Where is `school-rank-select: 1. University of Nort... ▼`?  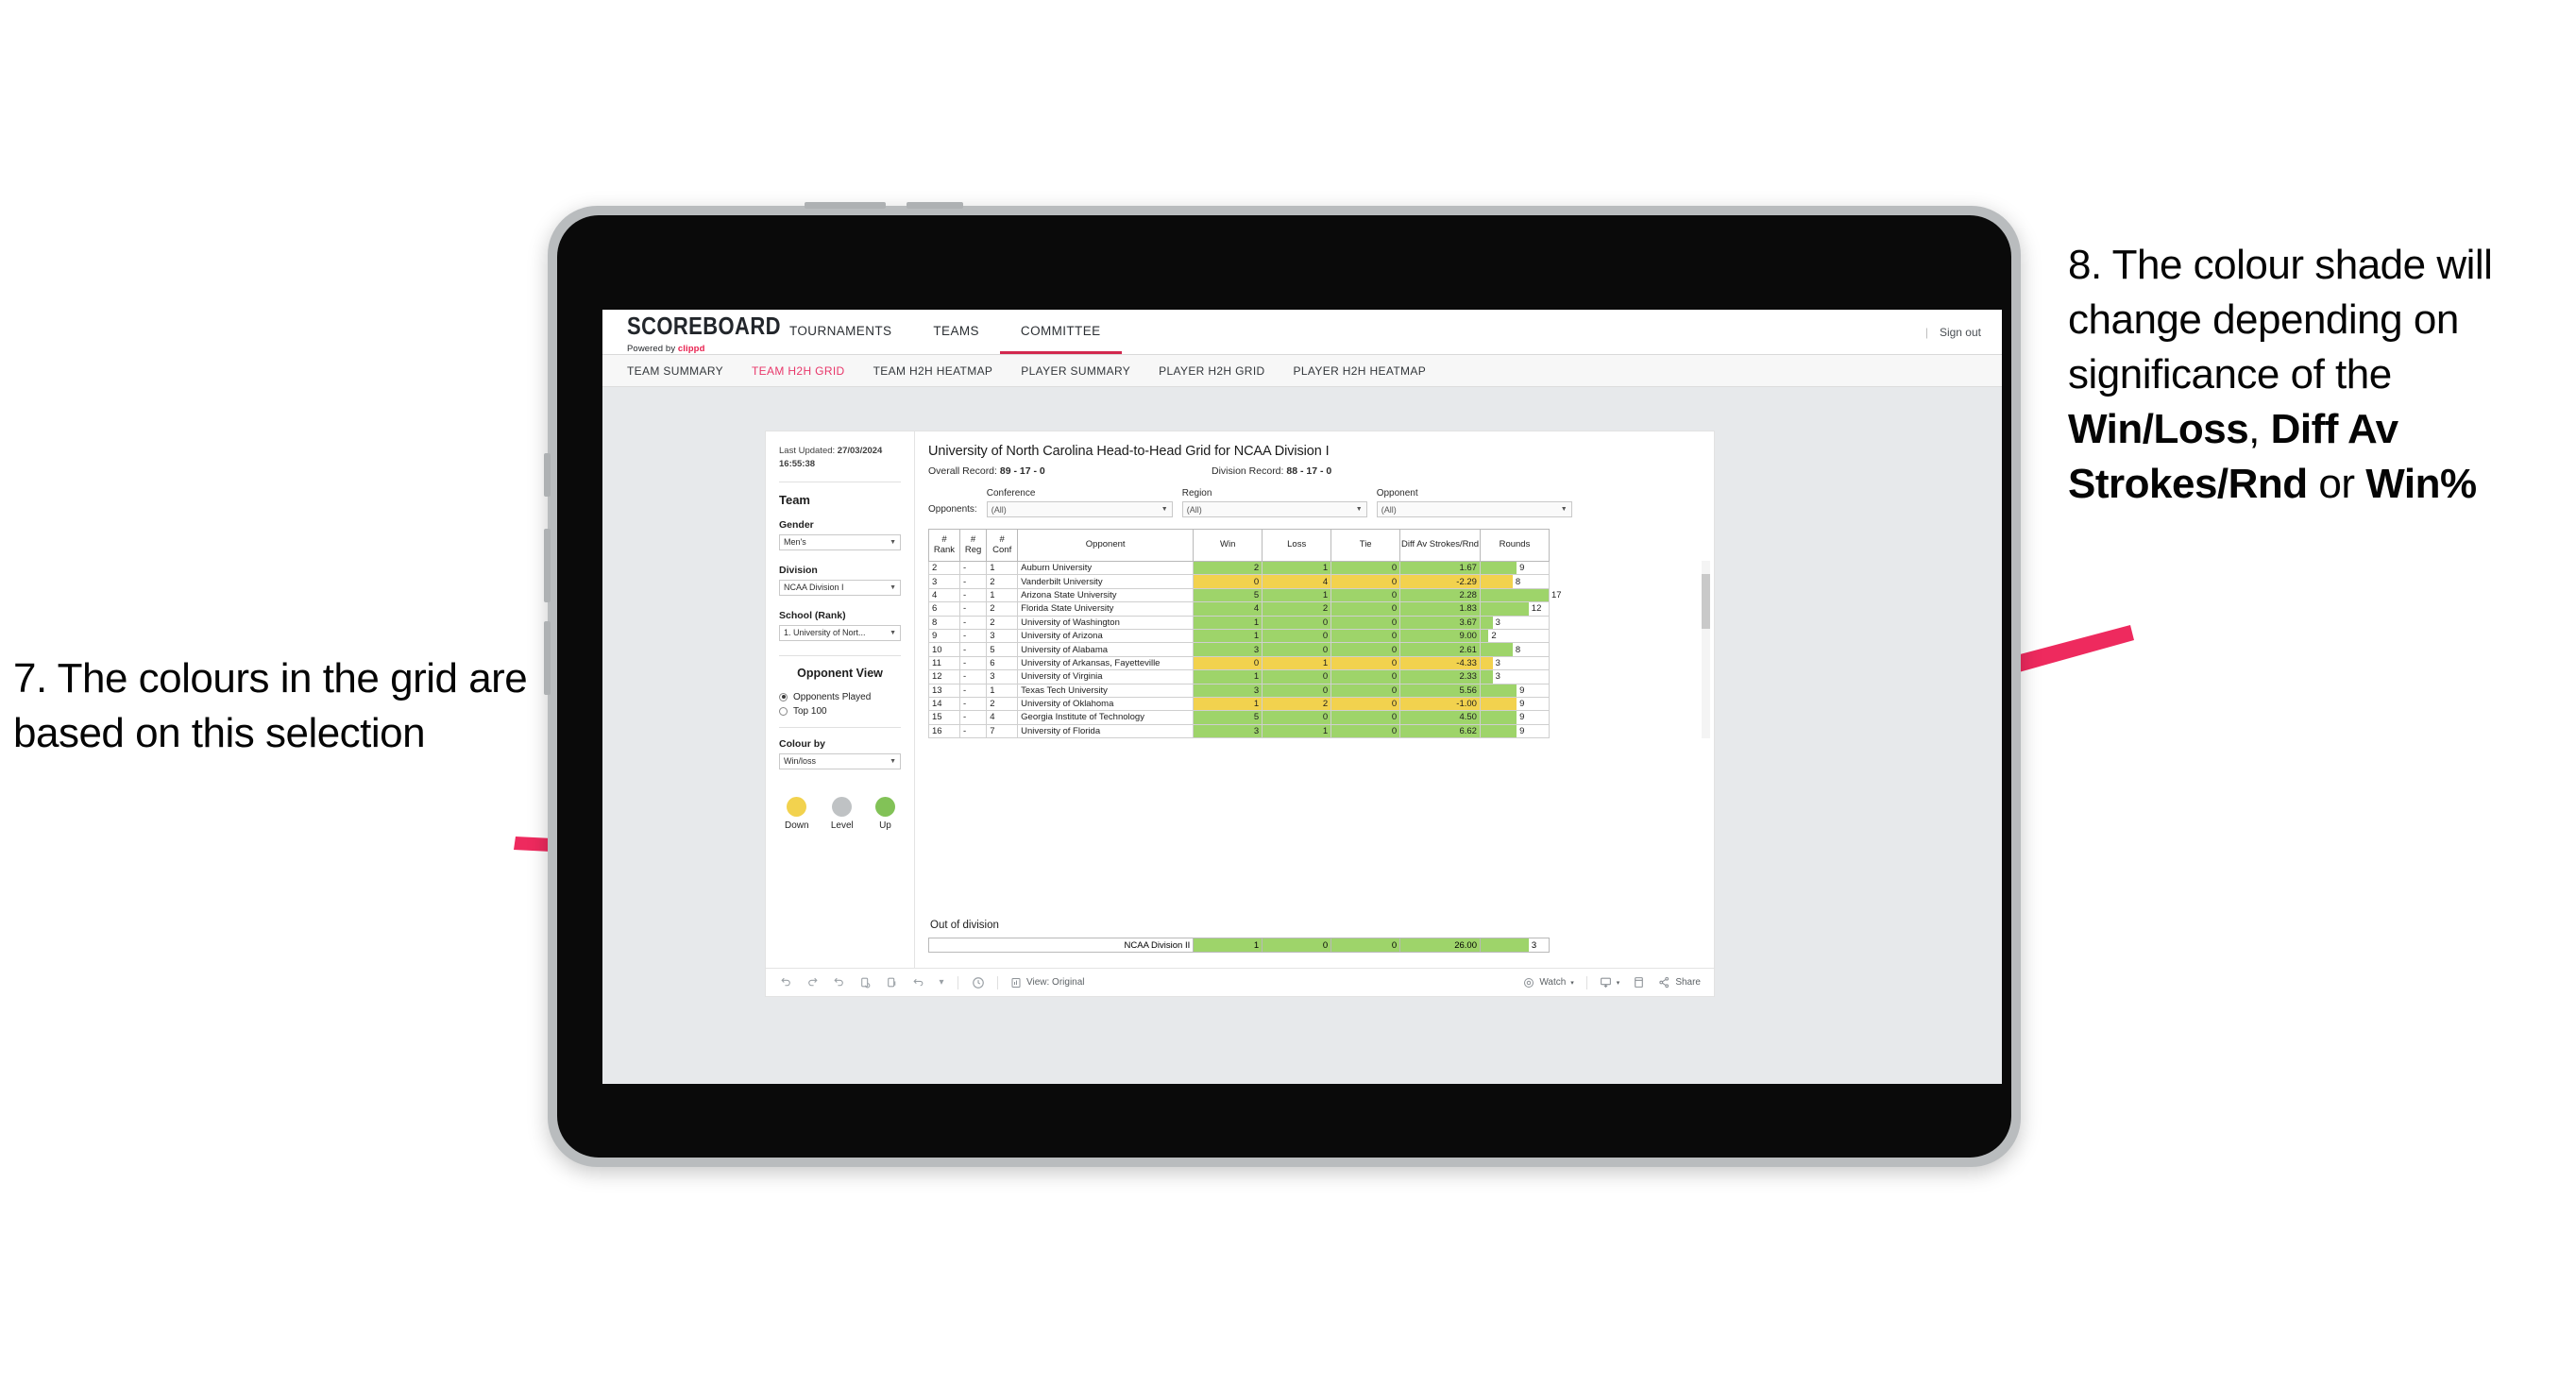
school-rank-select: 1. University of Nort... ▼ is located at coordinates (840, 632).